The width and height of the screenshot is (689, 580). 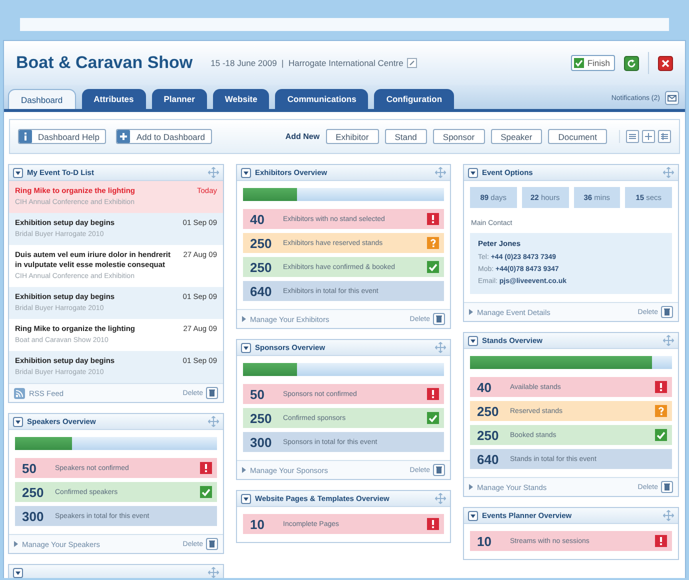 What do you see at coordinates (241, 99) in the screenshot?
I see `tab: Website` at bounding box center [241, 99].